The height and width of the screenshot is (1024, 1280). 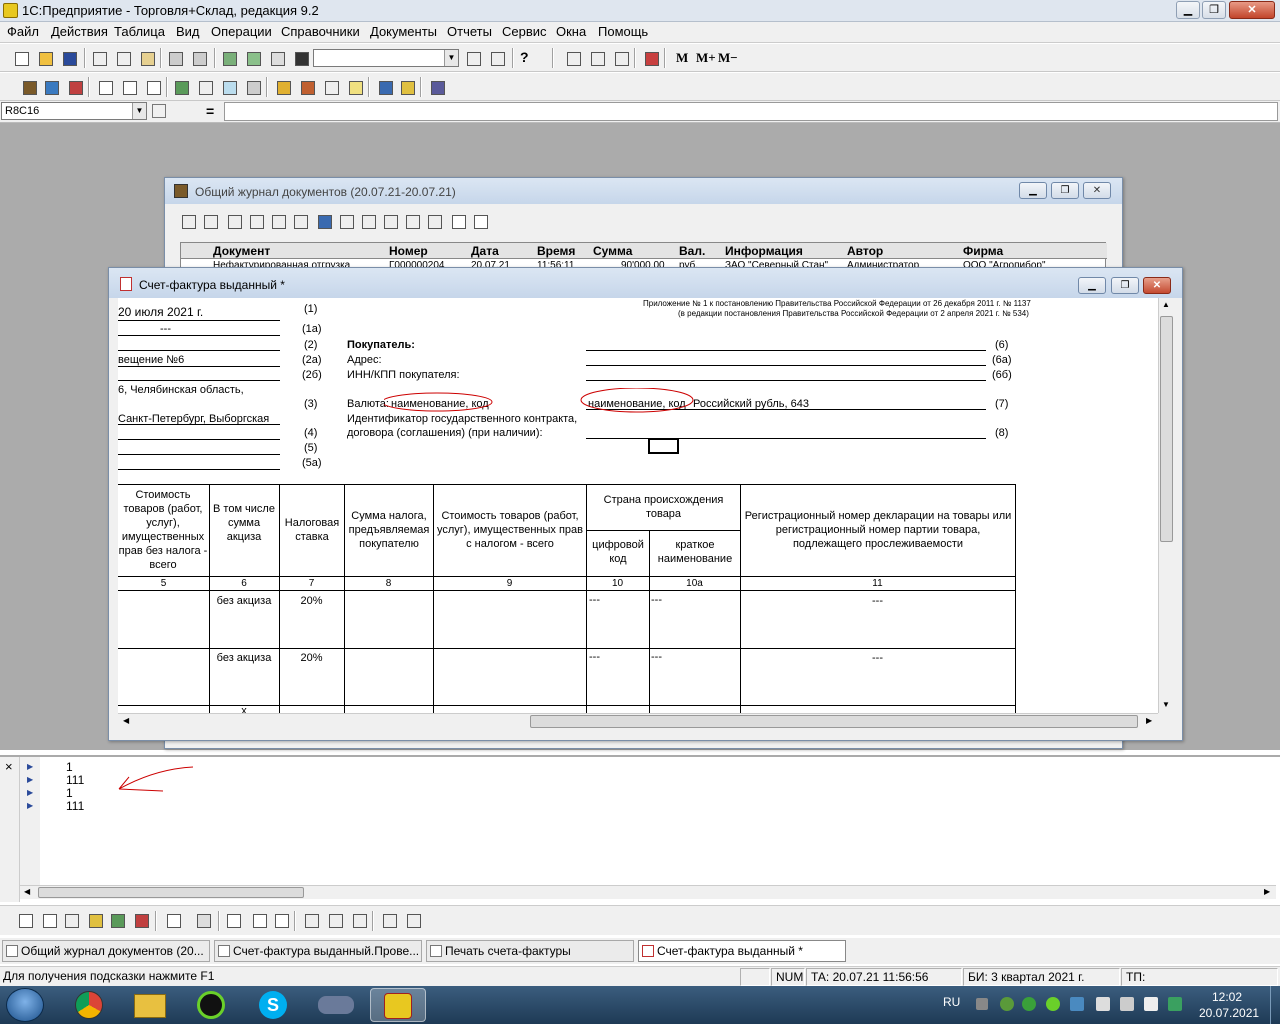 I want to click on show-desktop-button, so click(x=1275, y=1005).